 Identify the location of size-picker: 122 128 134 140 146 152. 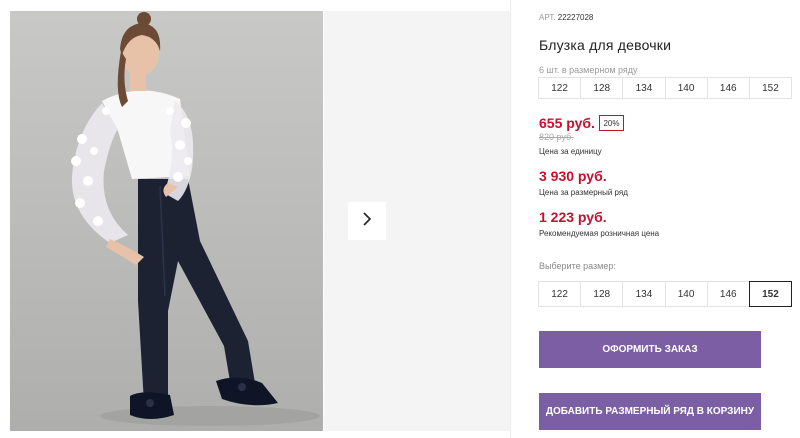
(665, 294).